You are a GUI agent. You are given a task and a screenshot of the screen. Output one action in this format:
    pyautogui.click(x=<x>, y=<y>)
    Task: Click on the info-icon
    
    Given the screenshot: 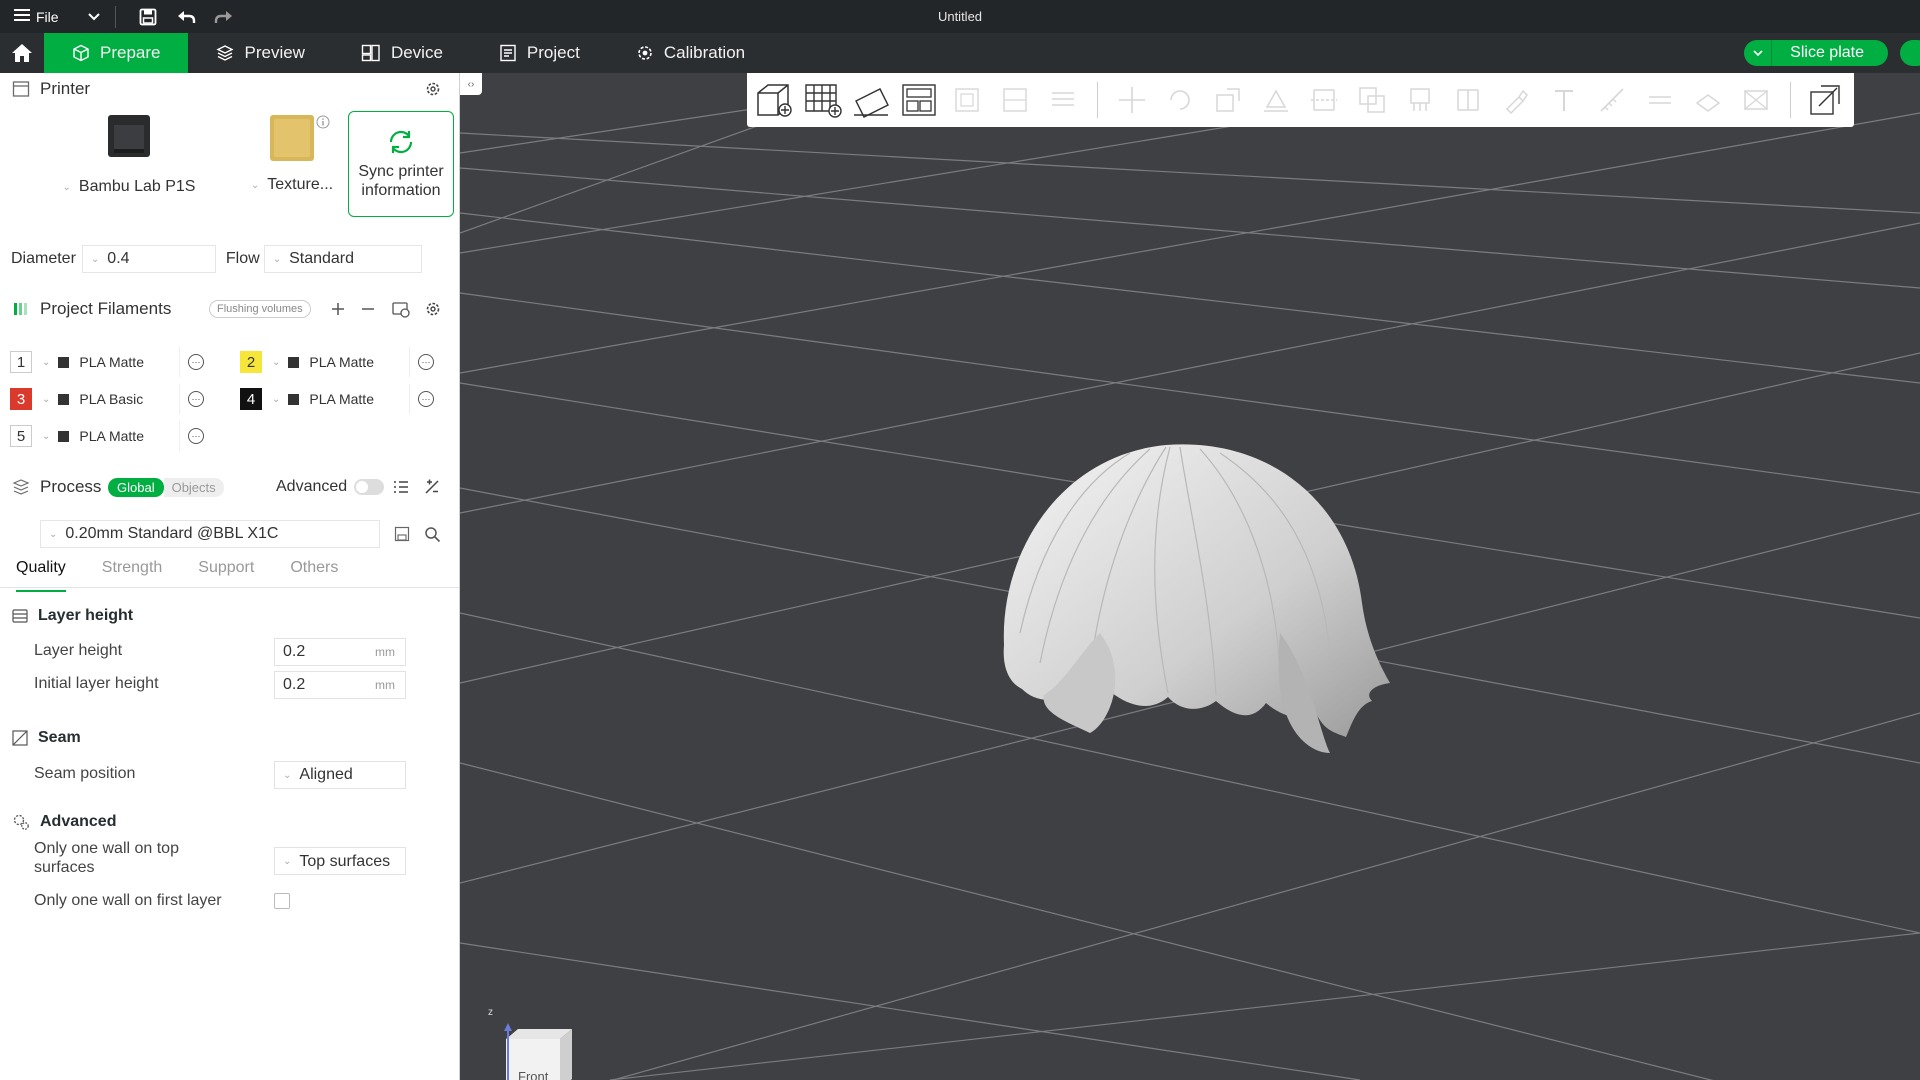 What is the action you would take?
    pyautogui.click(x=323, y=122)
    